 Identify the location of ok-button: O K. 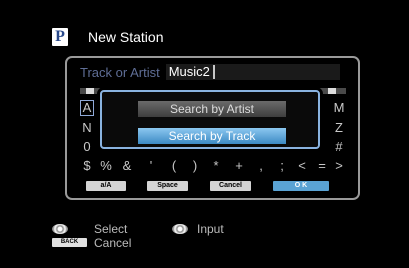
(301, 186).